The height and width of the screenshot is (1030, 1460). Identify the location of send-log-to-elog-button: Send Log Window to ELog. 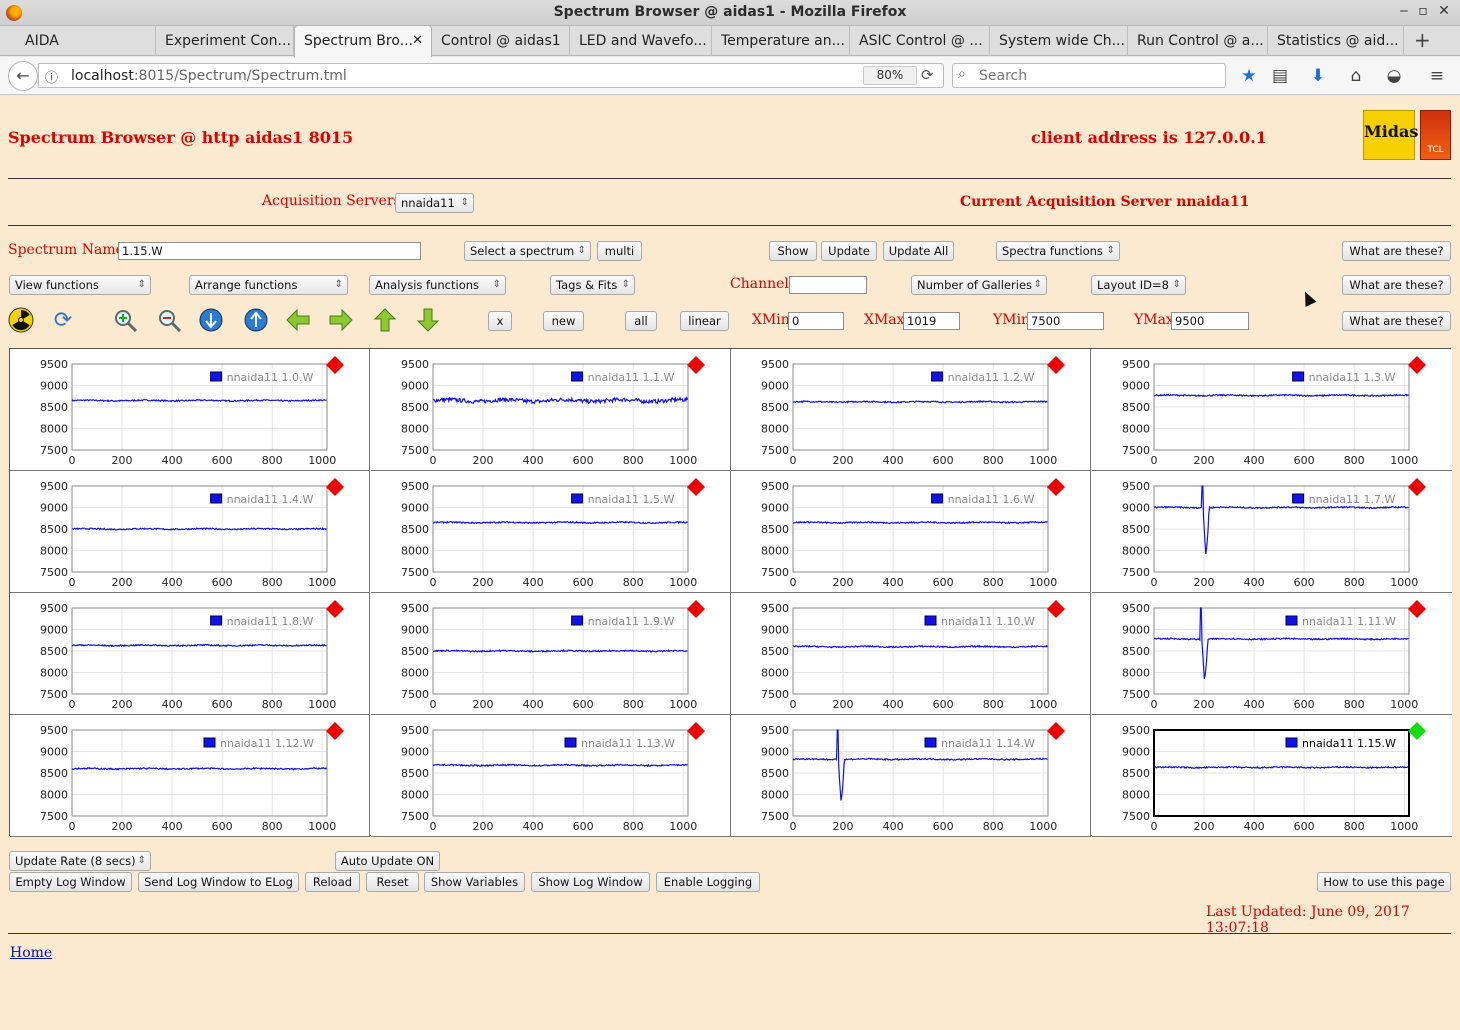
(218, 882).